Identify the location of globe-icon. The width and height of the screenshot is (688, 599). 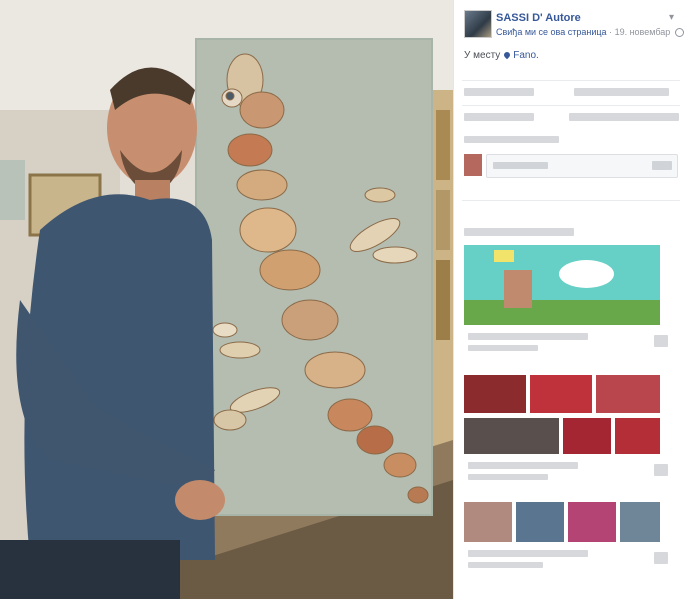
(679, 33).